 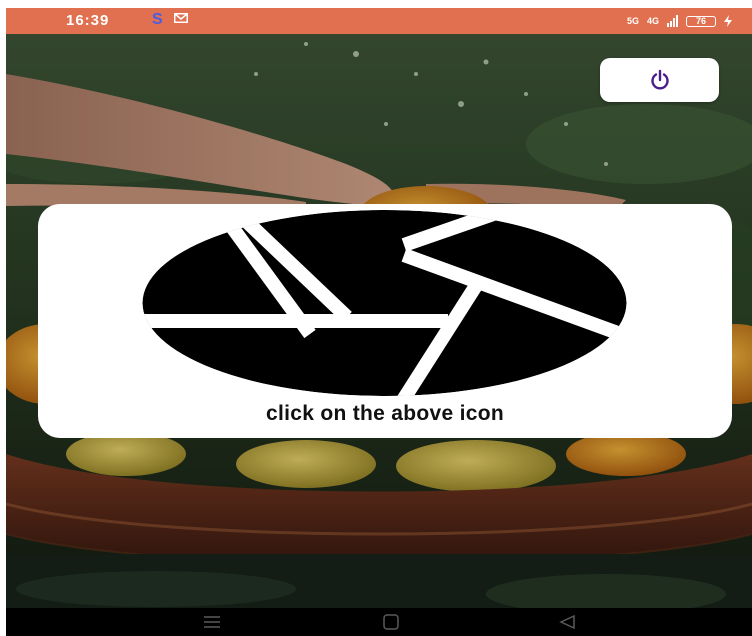 I want to click on power-icon, so click(x=659, y=79).